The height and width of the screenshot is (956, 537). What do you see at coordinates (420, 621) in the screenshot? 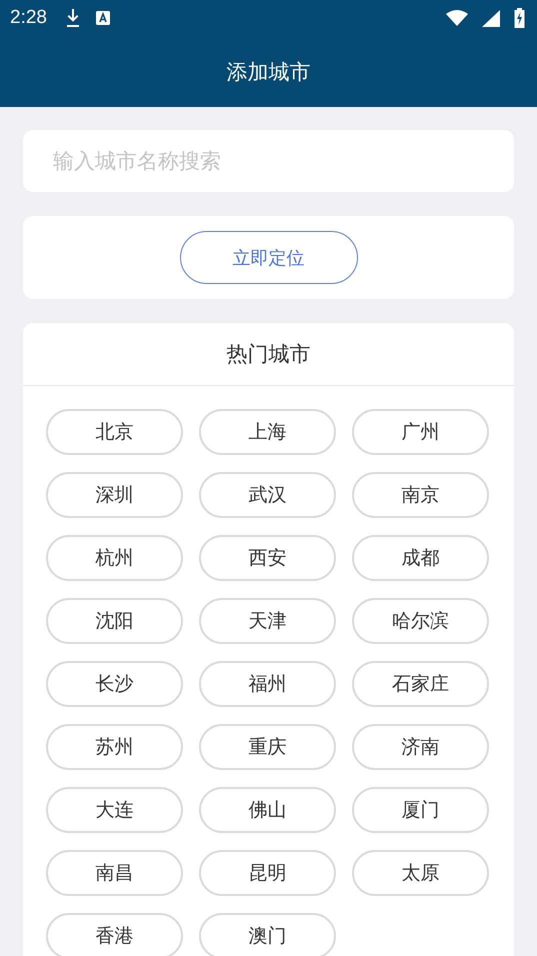
I see `city-button: 哈尔滨` at bounding box center [420, 621].